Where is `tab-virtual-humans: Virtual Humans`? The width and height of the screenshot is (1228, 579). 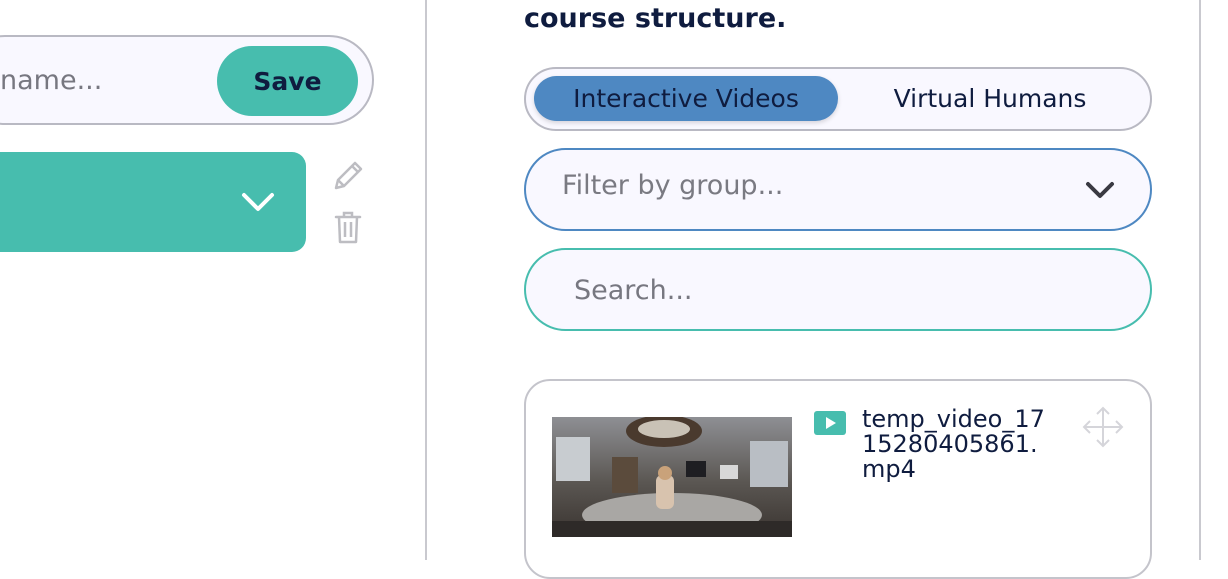 tab-virtual-humans: Virtual Humans is located at coordinates (990, 98).